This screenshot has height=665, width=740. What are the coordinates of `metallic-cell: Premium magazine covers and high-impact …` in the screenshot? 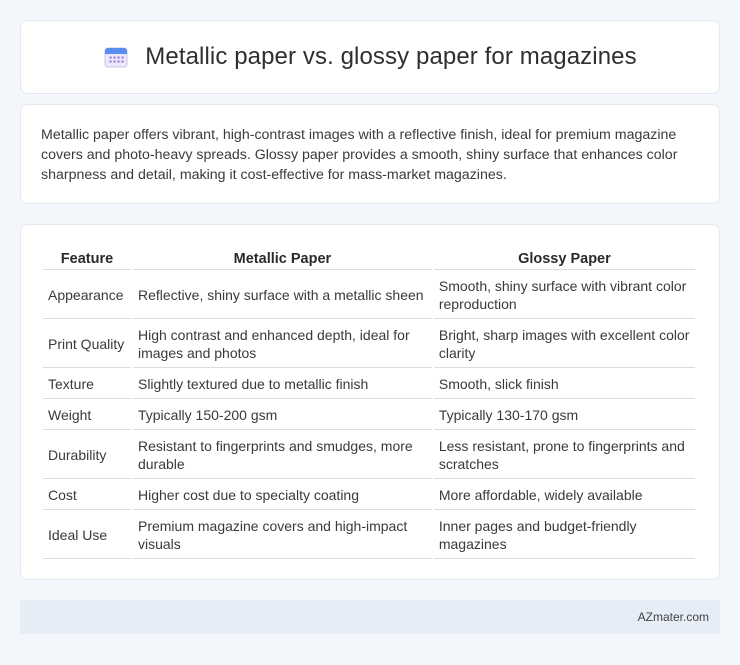 It's located at (282, 535).